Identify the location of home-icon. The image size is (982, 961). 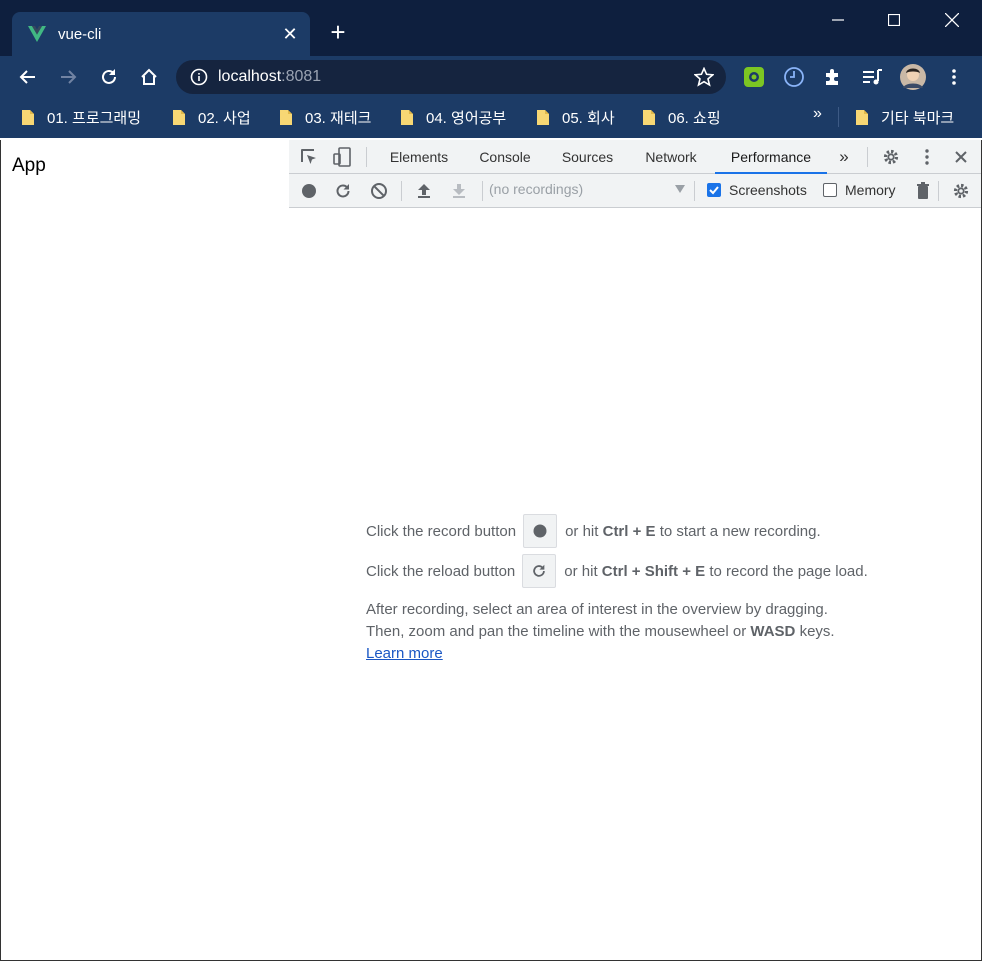
(149, 76).